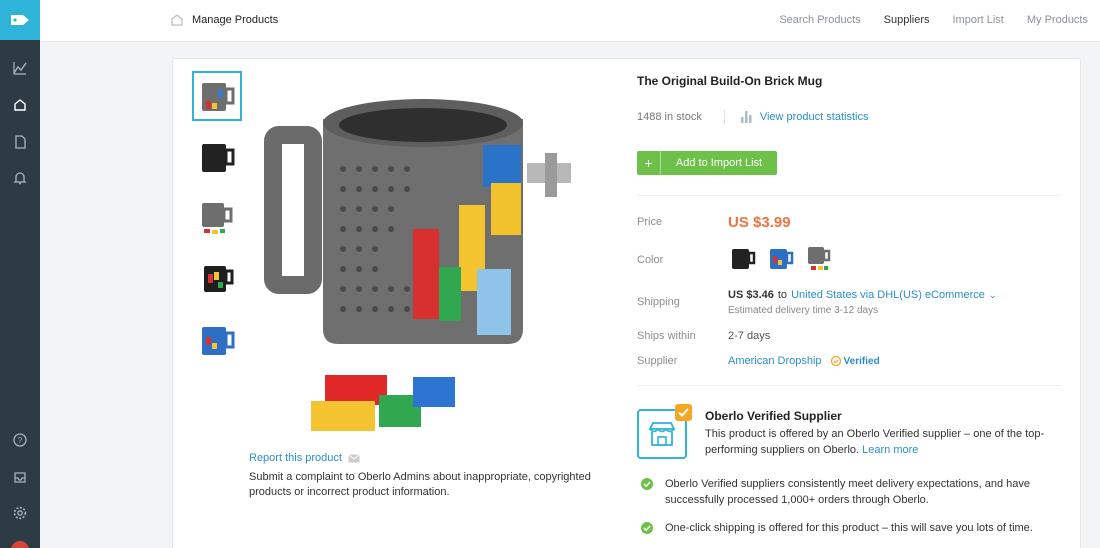 This screenshot has height=548, width=1100. Describe the element at coordinates (1057, 20) in the screenshot. I see `nav-my-products: My Products` at that location.